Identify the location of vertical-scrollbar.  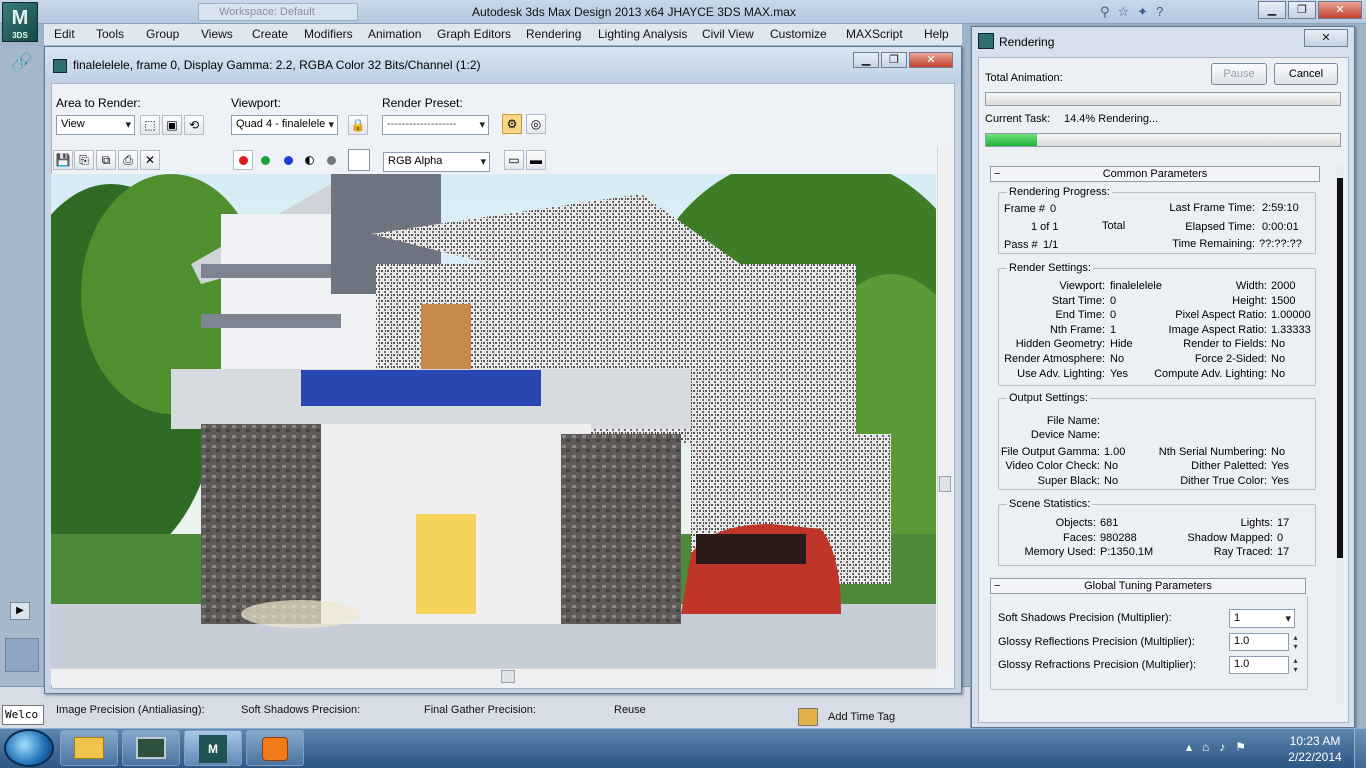
(944, 407).